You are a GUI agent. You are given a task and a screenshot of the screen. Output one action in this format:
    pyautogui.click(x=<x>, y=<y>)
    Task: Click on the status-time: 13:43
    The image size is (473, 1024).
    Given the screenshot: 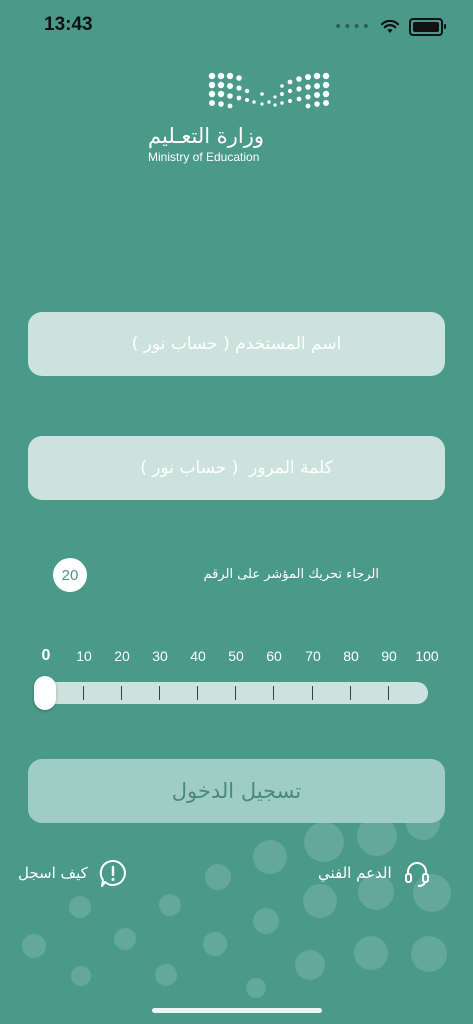 What is the action you would take?
    pyautogui.click(x=68, y=24)
    